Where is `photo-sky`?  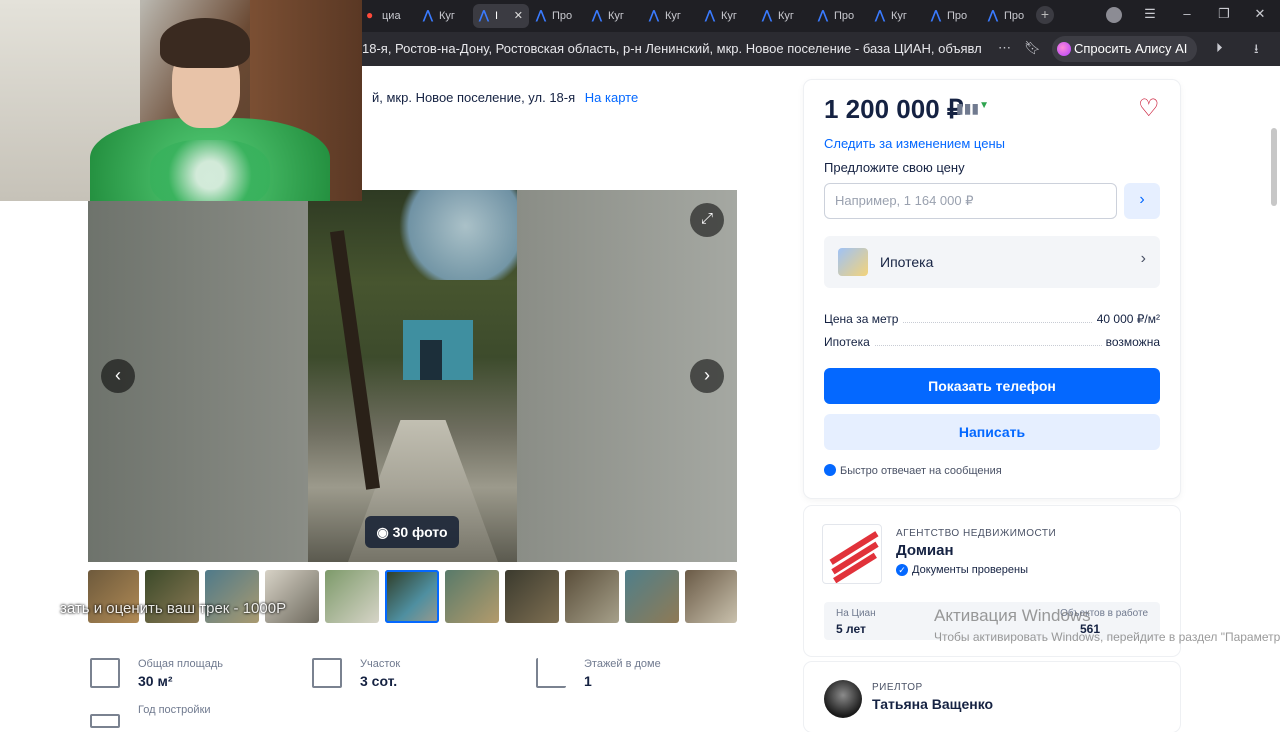
photo-sky is located at coordinates (452, 235).